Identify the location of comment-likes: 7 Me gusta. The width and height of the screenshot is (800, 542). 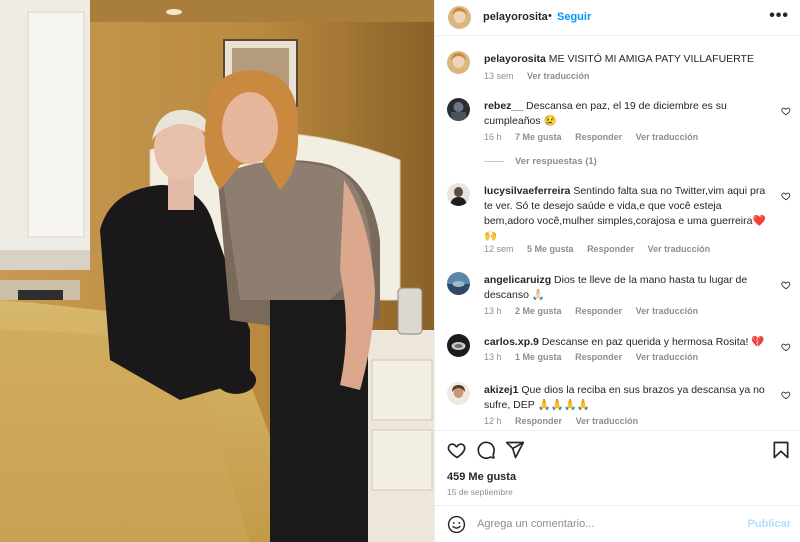
(538, 137).